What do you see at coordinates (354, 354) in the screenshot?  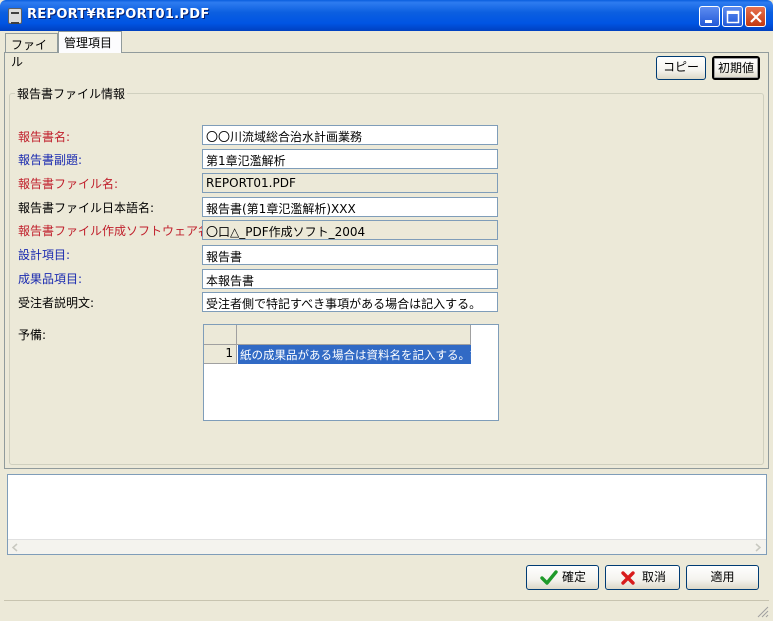 I see `grid-cell-selected: 紙の成果品がある場合は資料名を記入する。記` at bounding box center [354, 354].